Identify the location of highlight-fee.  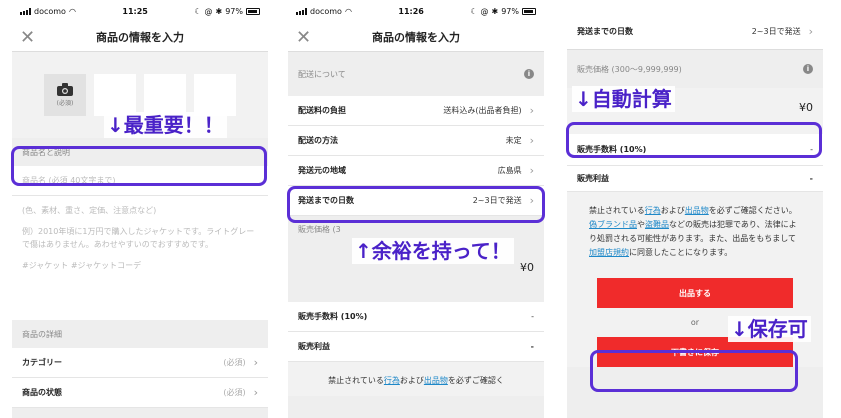
(694, 140).